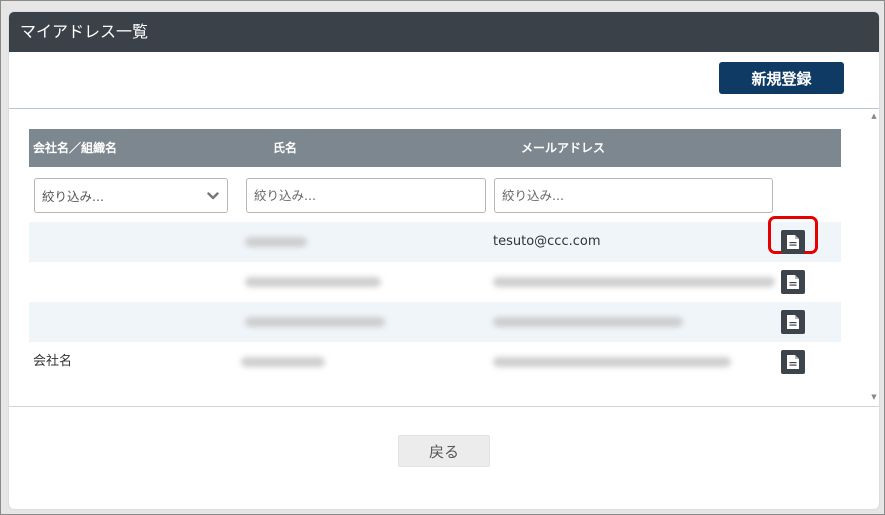 This screenshot has height=515, width=885. What do you see at coordinates (435, 362) in the screenshot?
I see `table-row: 会社名` at bounding box center [435, 362].